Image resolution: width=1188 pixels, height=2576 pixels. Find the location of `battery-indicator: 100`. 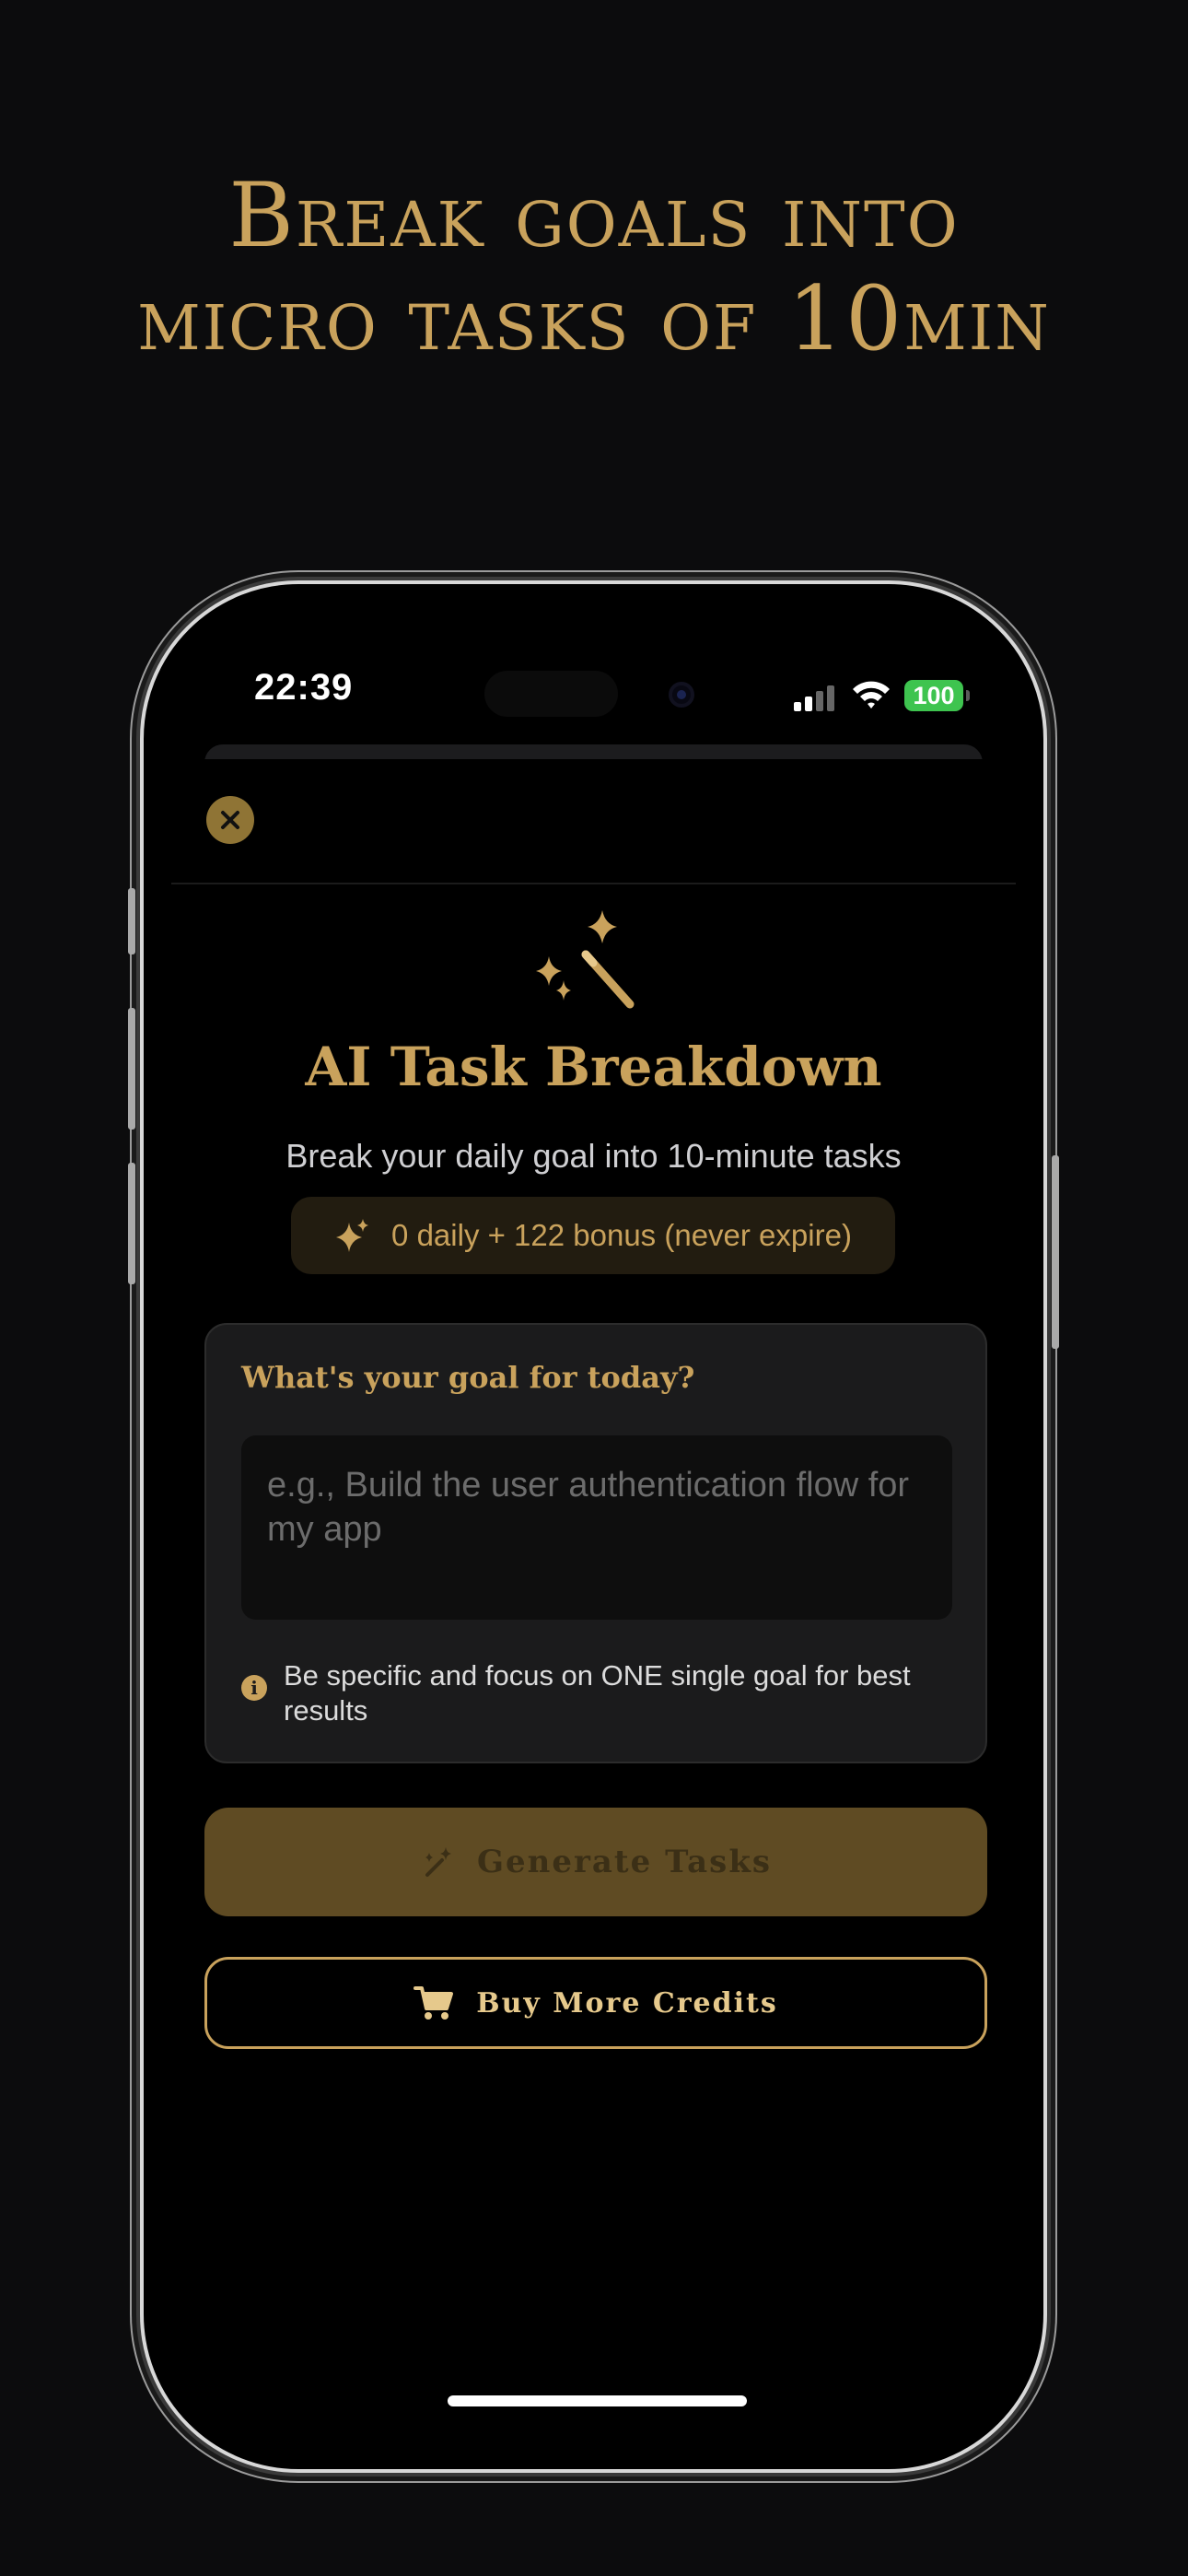

battery-indicator: 100 is located at coordinates (937, 695).